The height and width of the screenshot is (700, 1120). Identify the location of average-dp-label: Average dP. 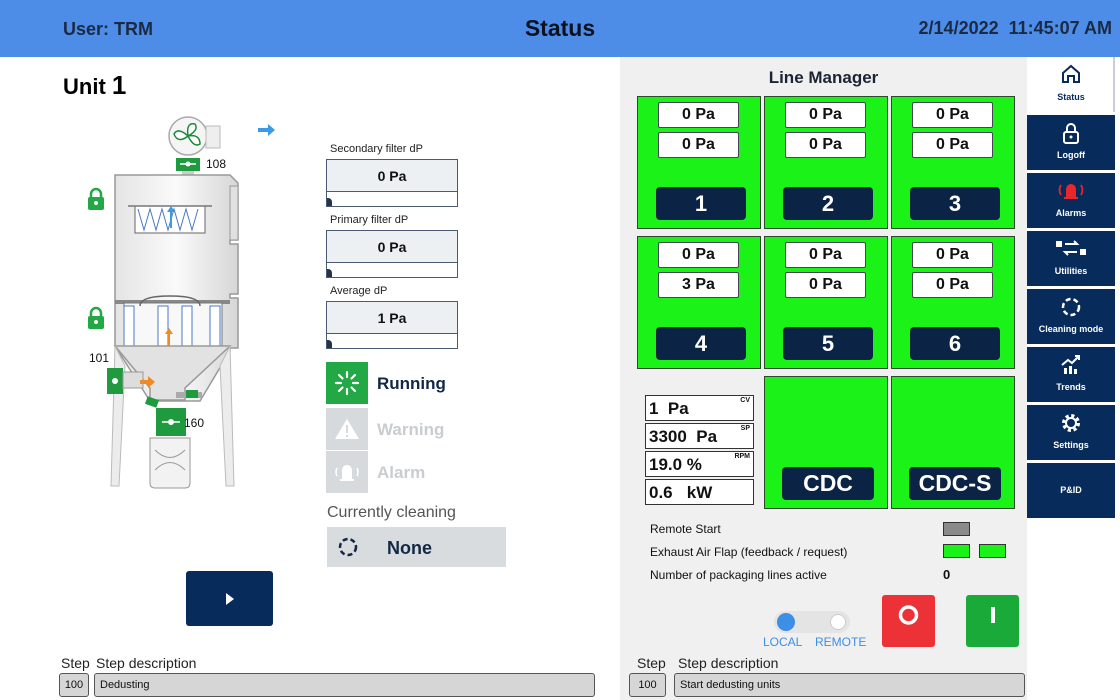
(359, 291).